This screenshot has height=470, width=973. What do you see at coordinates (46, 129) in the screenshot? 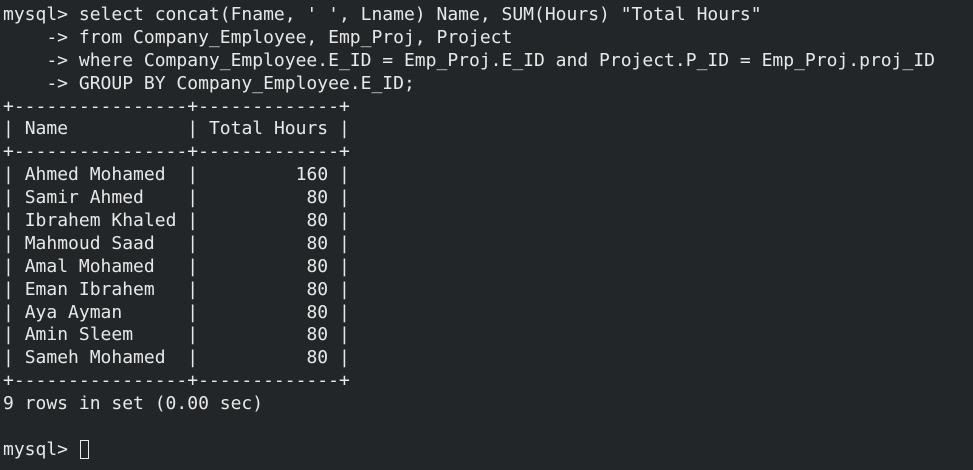
I see `column-header: Name` at bounding box center [46, 129].